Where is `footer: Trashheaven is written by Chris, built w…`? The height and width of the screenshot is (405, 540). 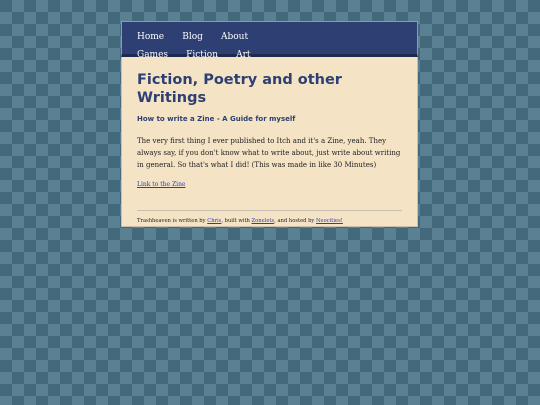 footer: Trashheaven is written by Chris, built w… is located at coordinates (269, 221).